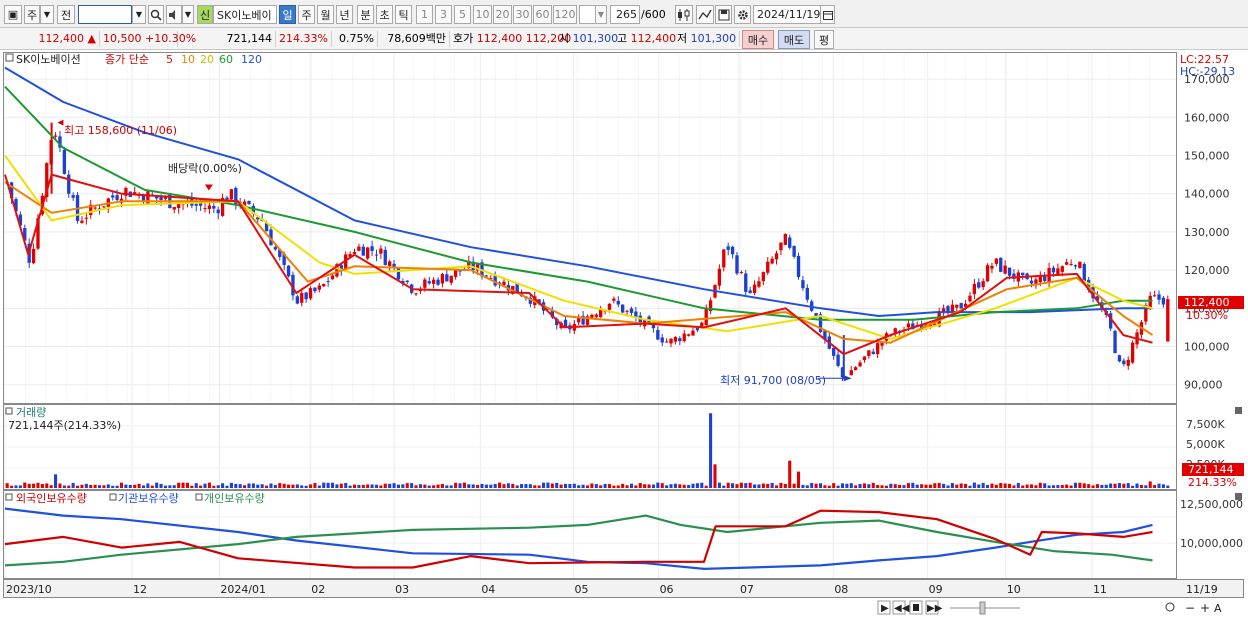  Describe the element at coordinates (1190, 608) in the screenshot. I see `zoom-out-icon: −` at that location.